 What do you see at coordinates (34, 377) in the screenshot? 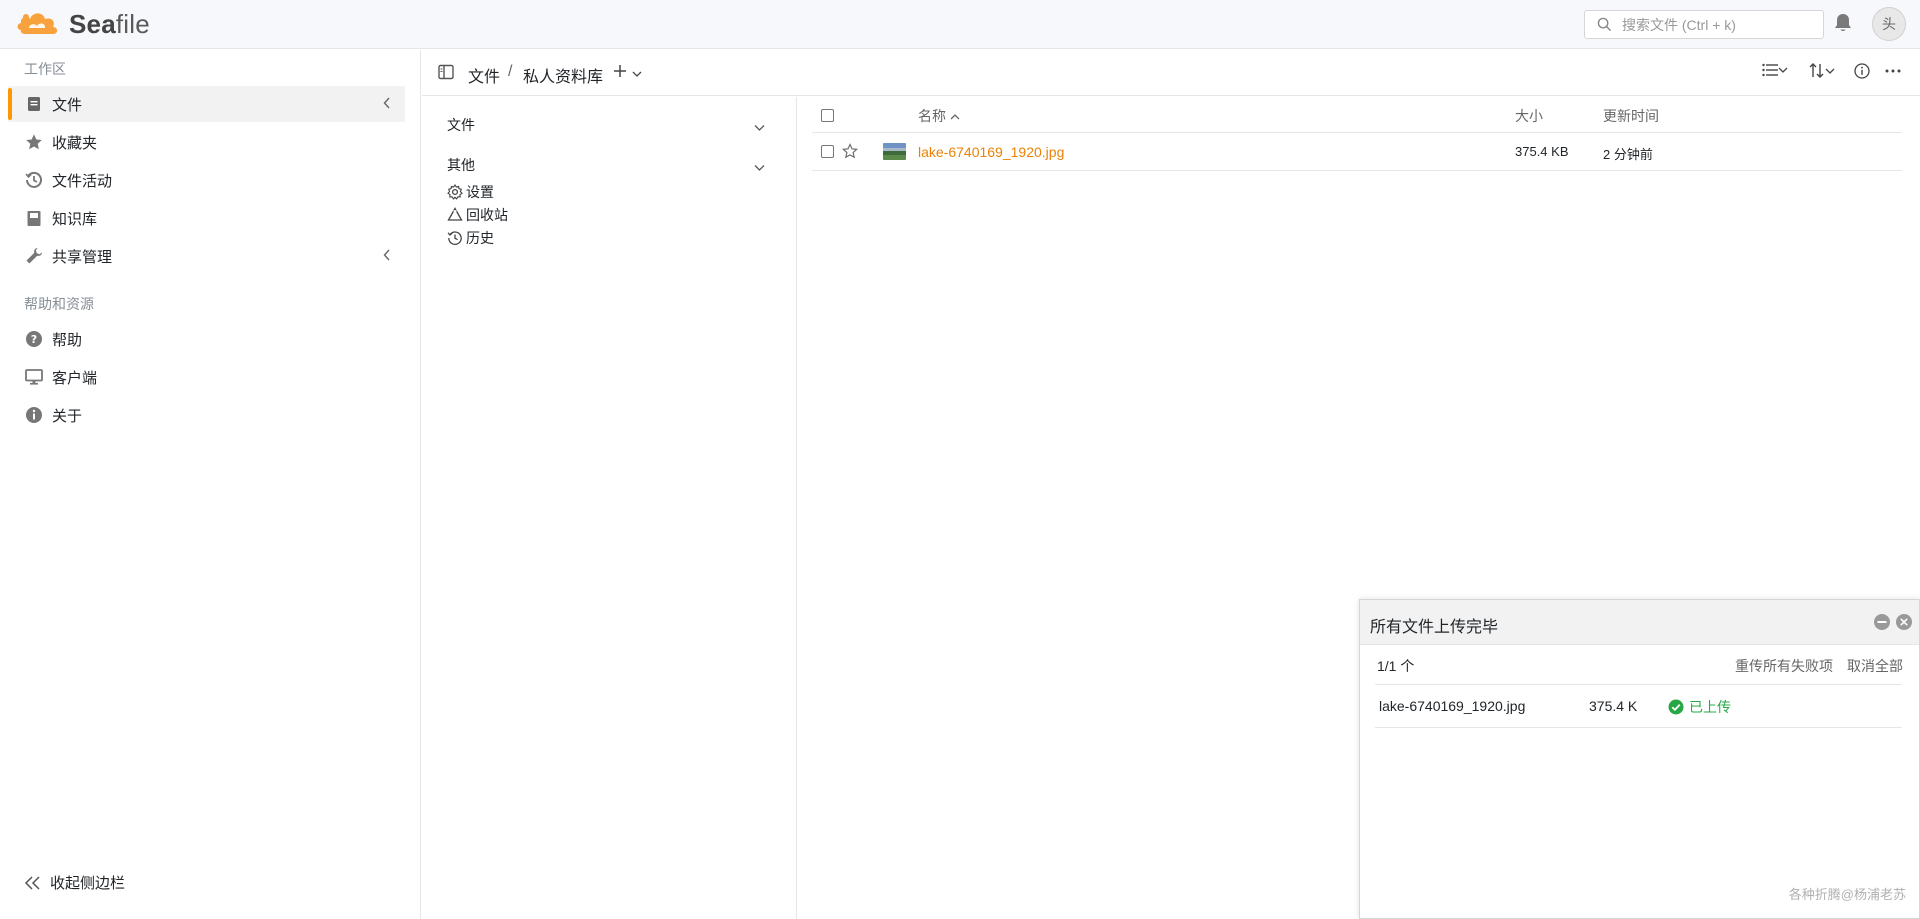
I see `monitor-icon` at bounding box center [34, 377].